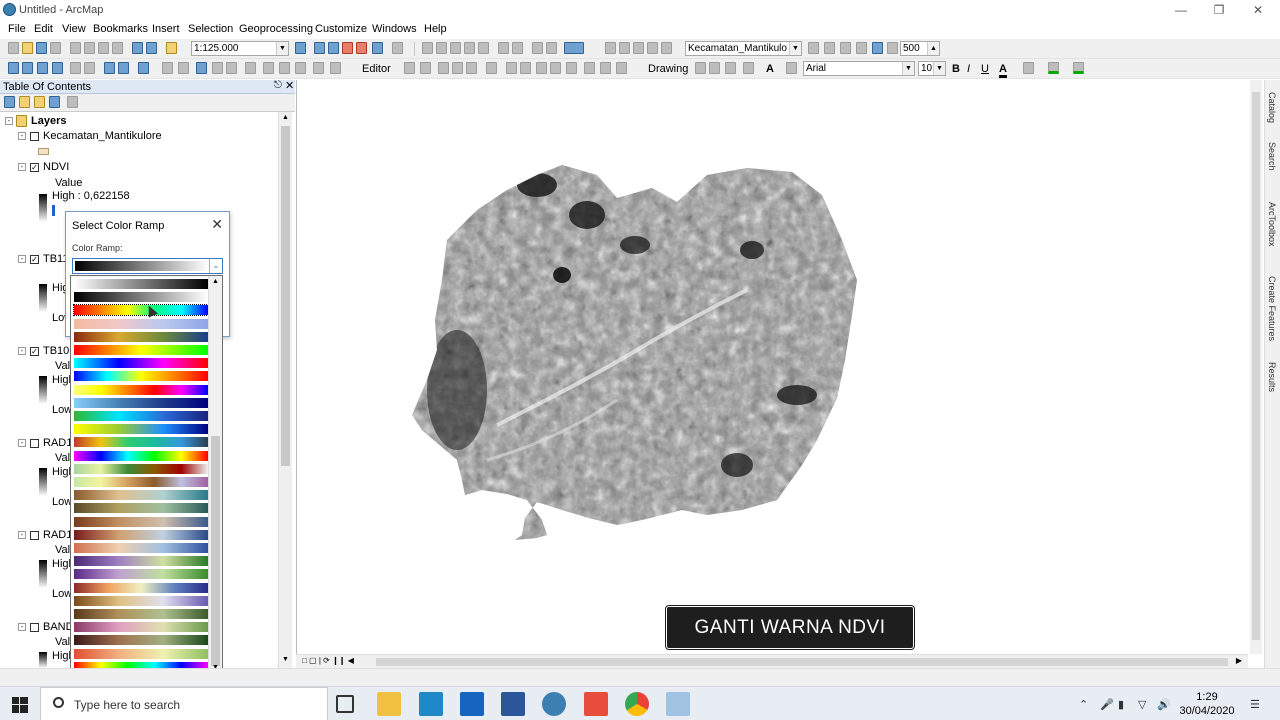 The width and height of the screenshot is (1280, 720). I want to click on fixed-zoom-in-icon, so click(75, 68).